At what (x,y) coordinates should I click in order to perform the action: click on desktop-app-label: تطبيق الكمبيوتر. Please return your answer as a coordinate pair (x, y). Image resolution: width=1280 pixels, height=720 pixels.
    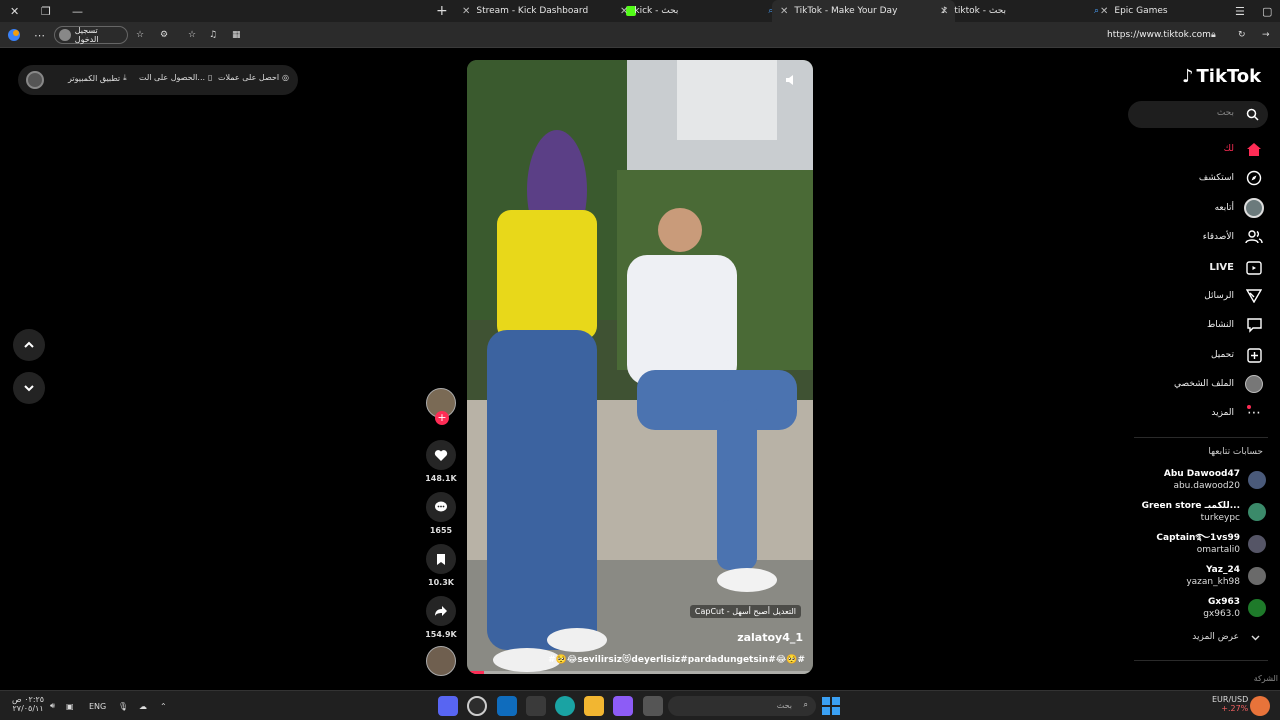
    Looking at the image, I should click on (94, 78).